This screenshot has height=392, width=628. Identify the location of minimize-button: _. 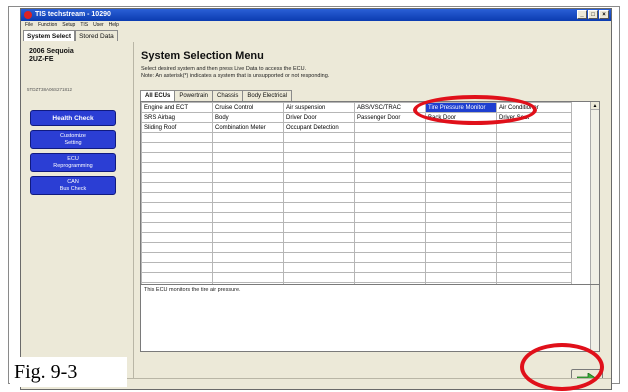
(582, 14).